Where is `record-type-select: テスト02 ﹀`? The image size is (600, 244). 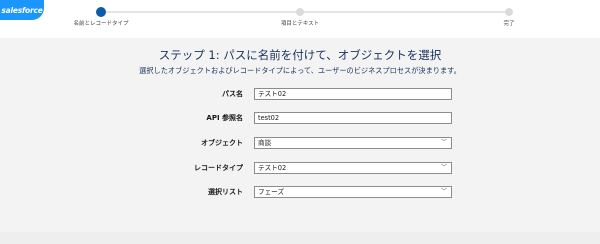 record-type-select: テスト02 ﹀ is located at coordinates (353, 168).